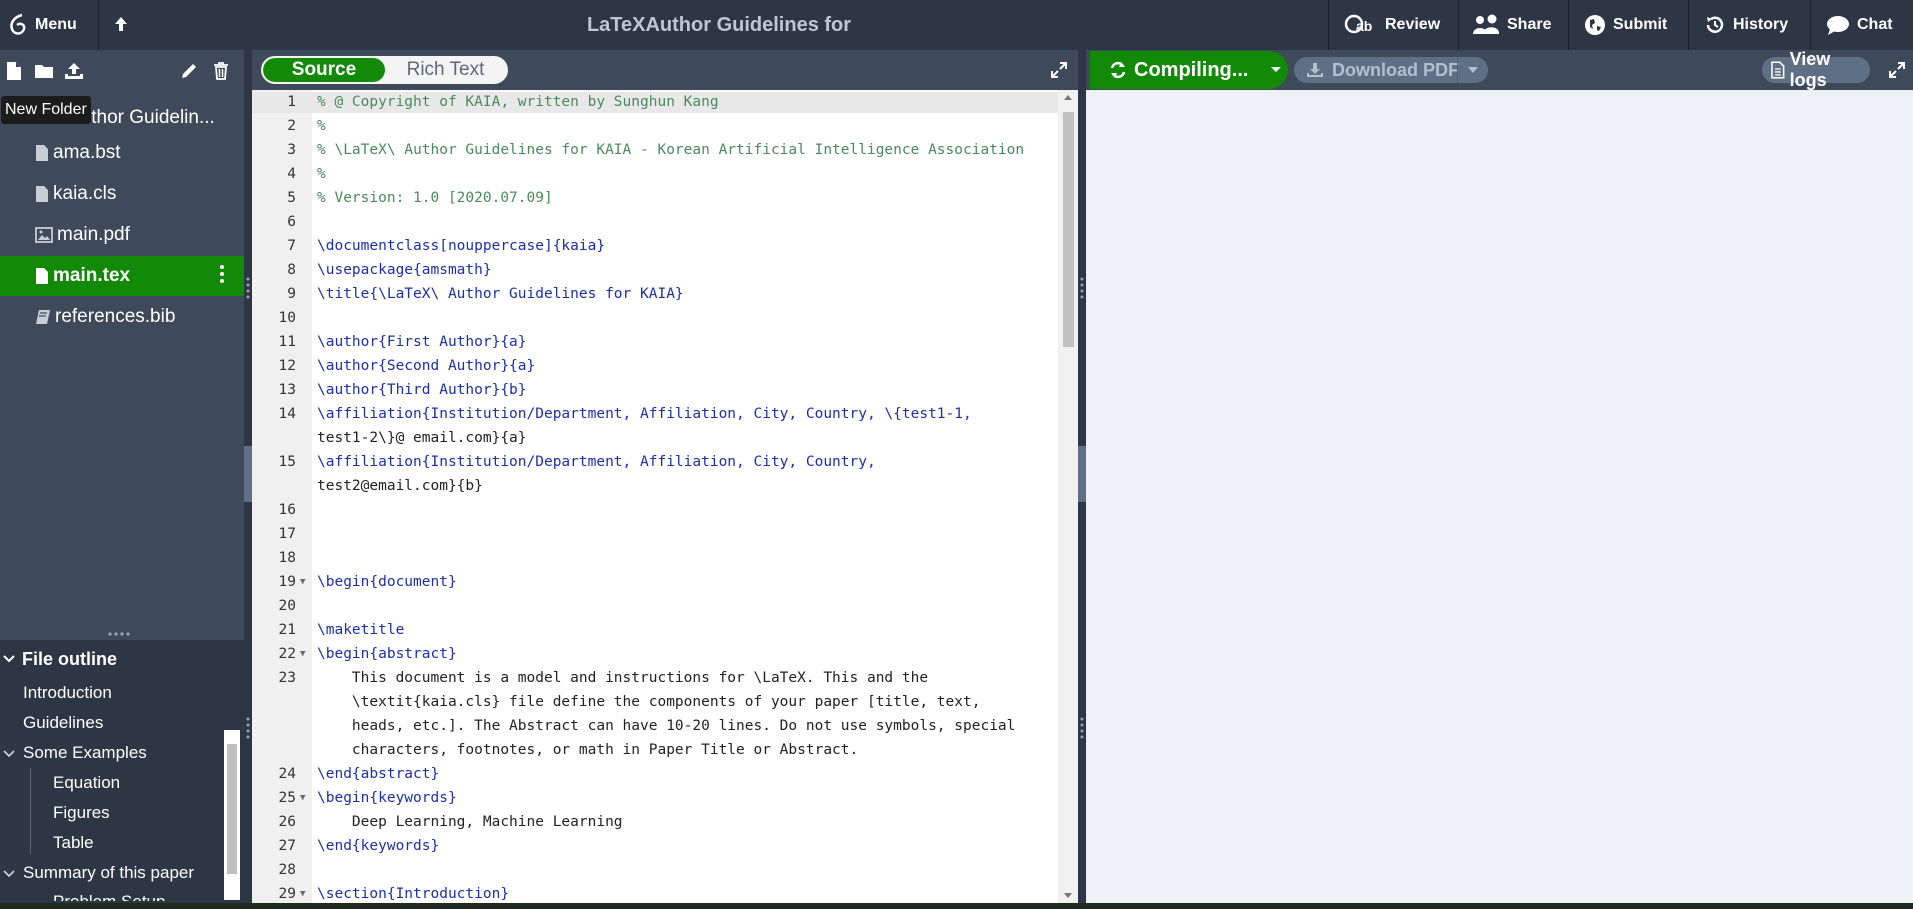 This screenshot has width=1913, height=909. What do you see at coordinates (18, 24) in the screenshot?
I see `overleaf-logo-icon` at bounding box center [18, 24].